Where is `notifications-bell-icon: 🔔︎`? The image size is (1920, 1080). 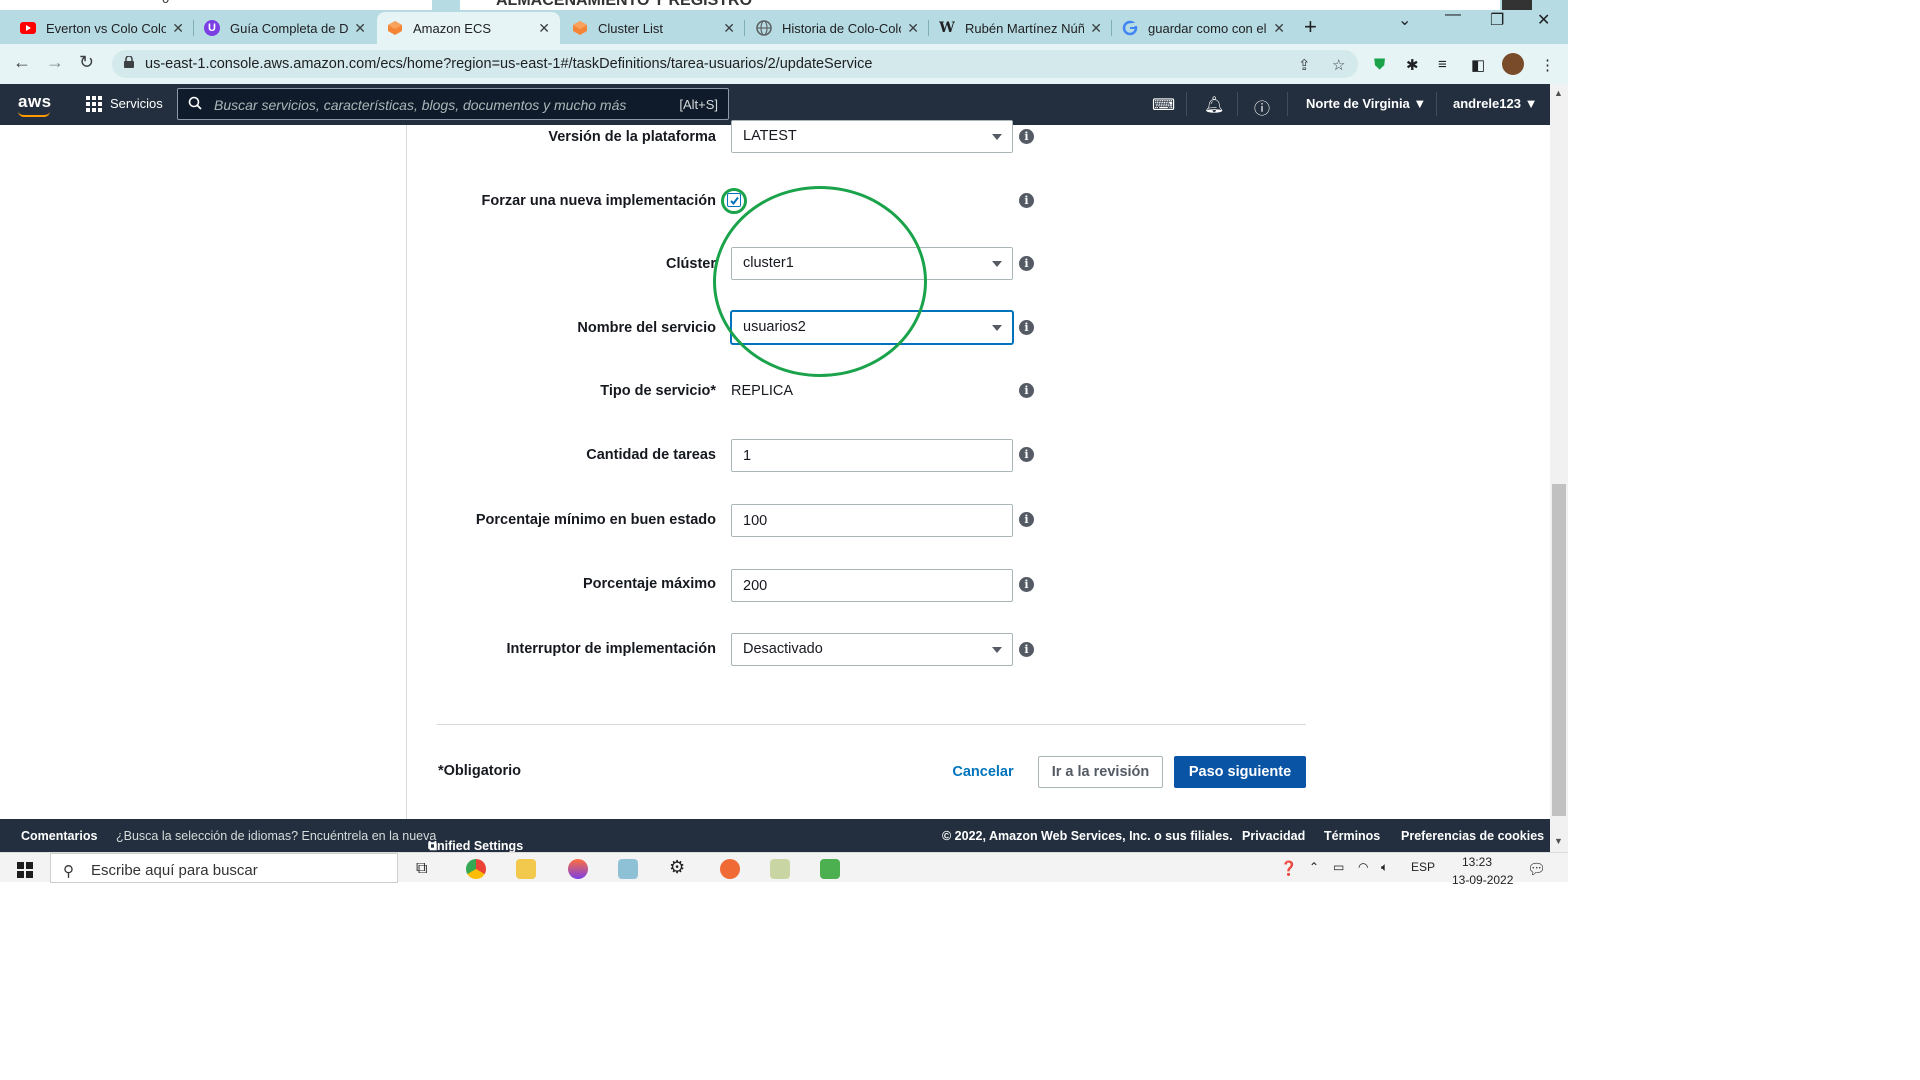 notifications-bell-icon: 🔔︎ is located at coordinates (1214, 105).